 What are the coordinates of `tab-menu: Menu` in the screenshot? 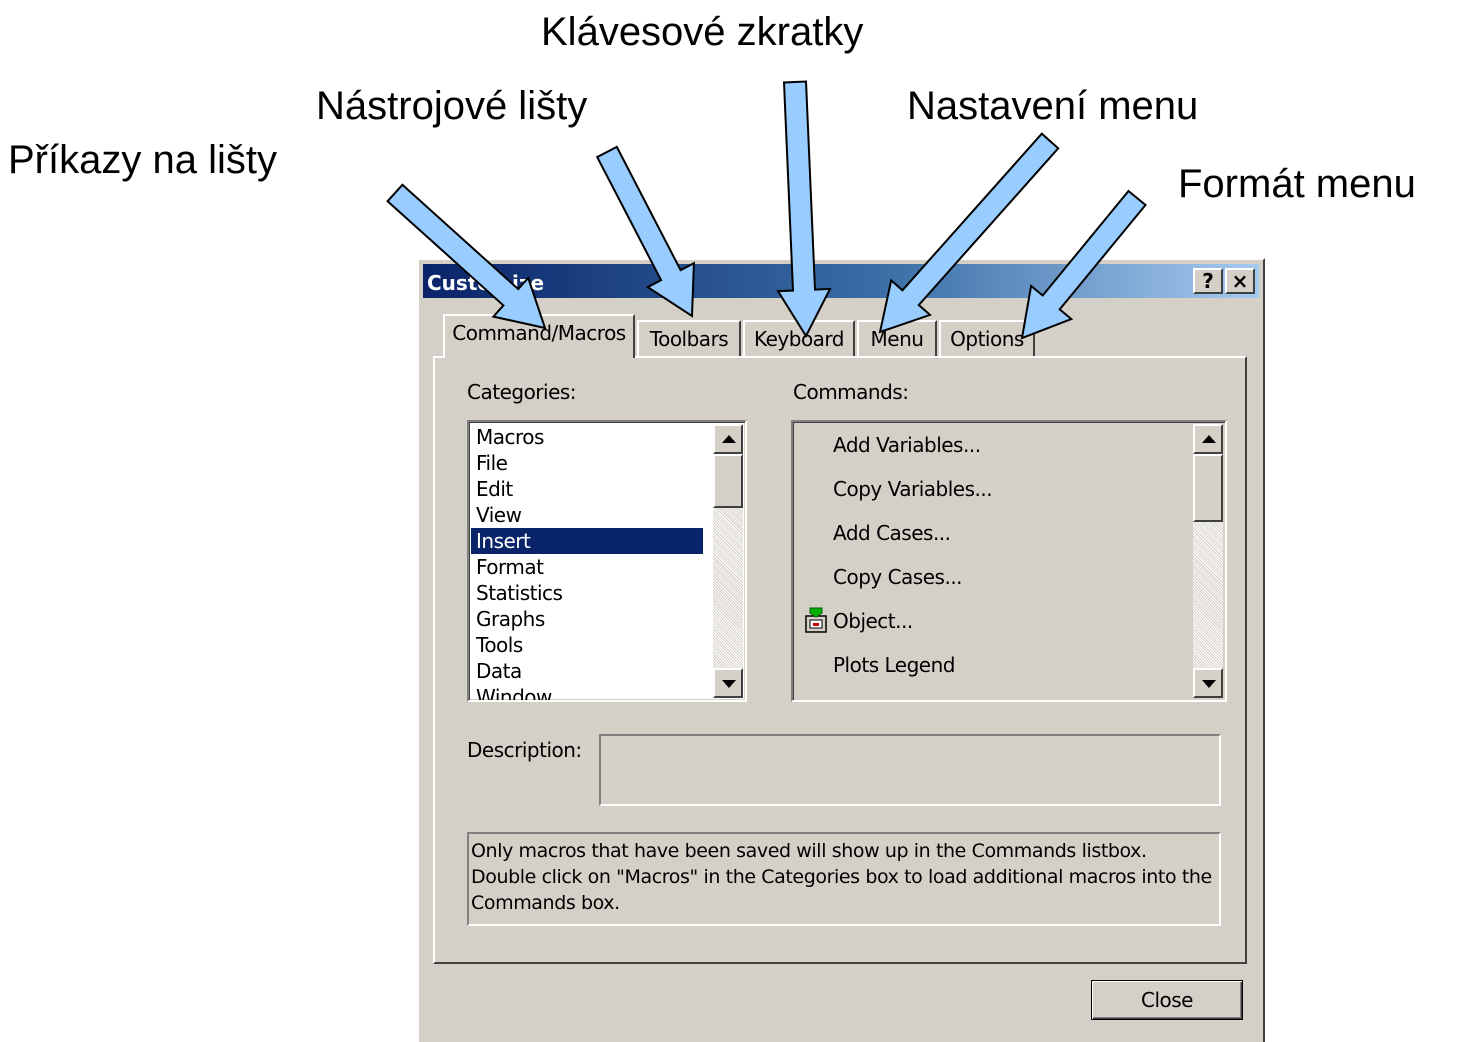 It's located at (897, 339).